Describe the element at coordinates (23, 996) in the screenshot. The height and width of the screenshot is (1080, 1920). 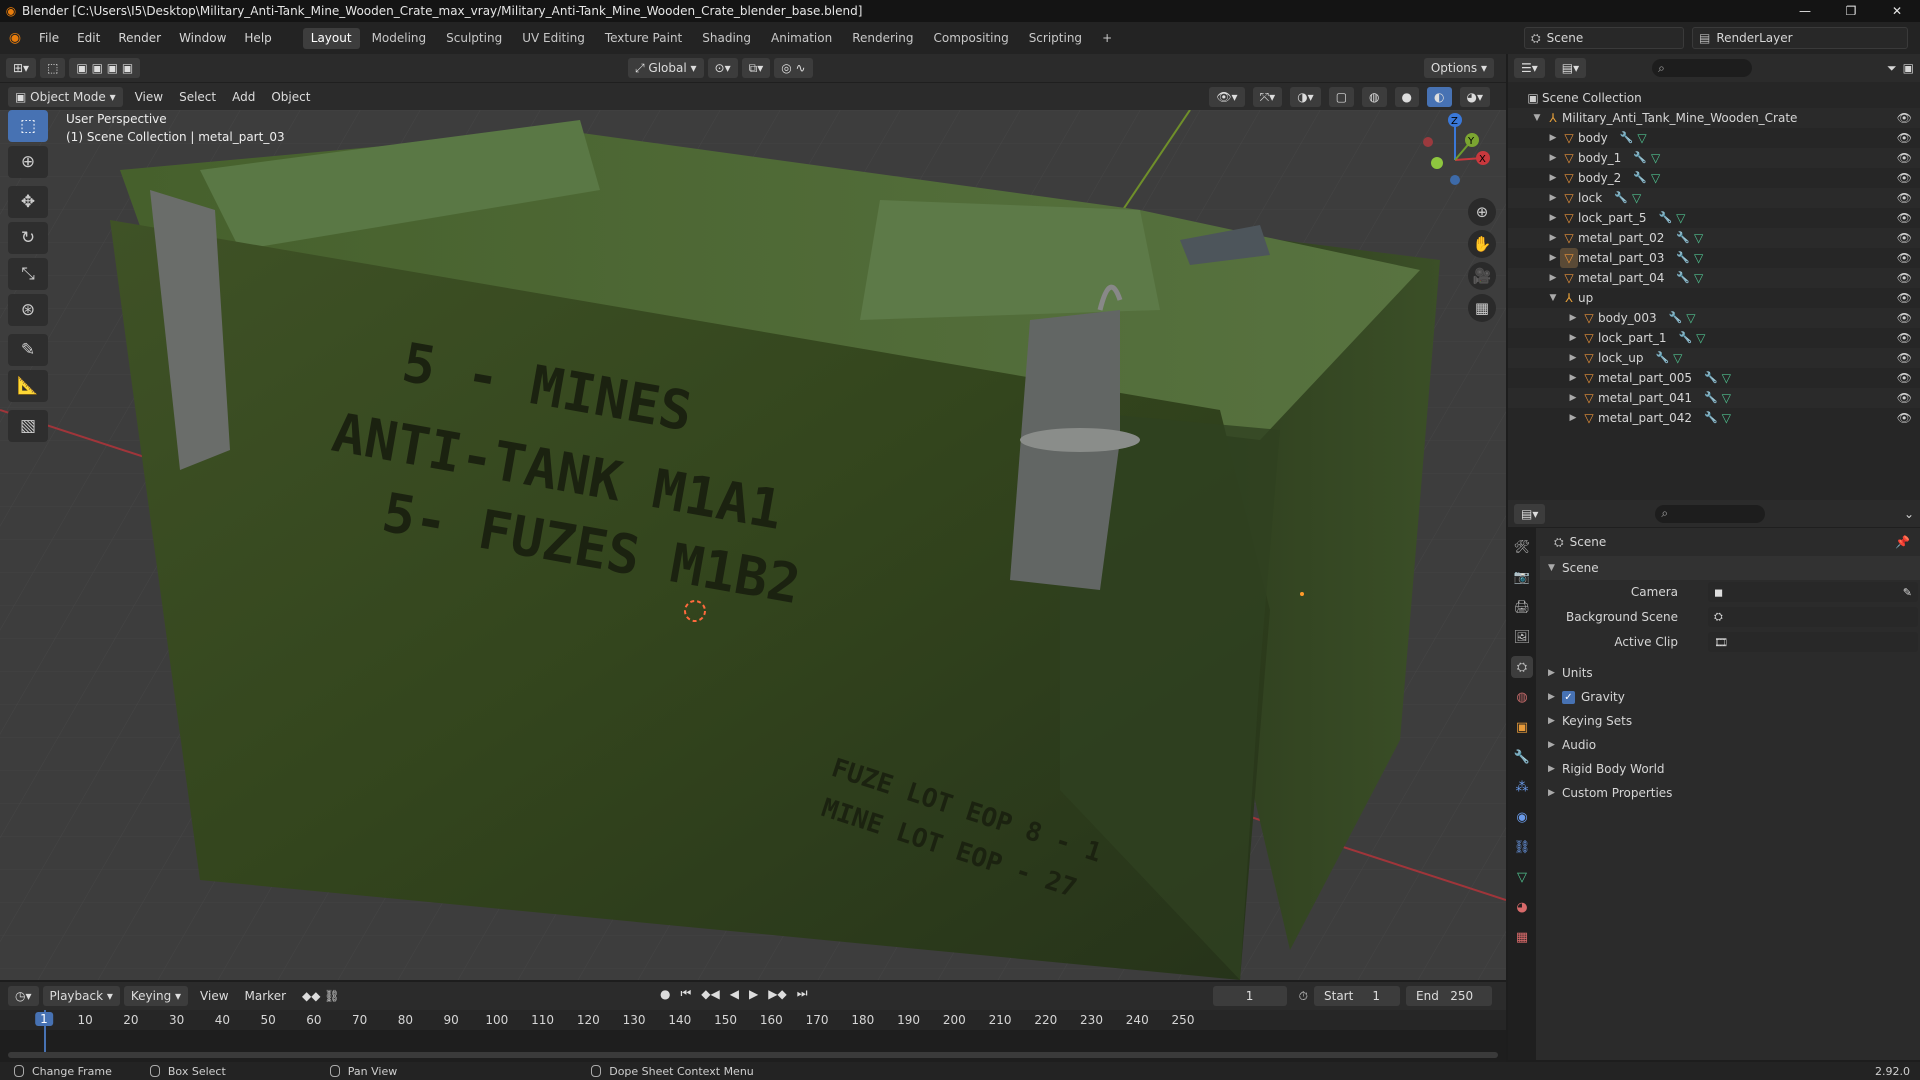
I see `timeline-editor-type-icon: ◷▾` at that location.